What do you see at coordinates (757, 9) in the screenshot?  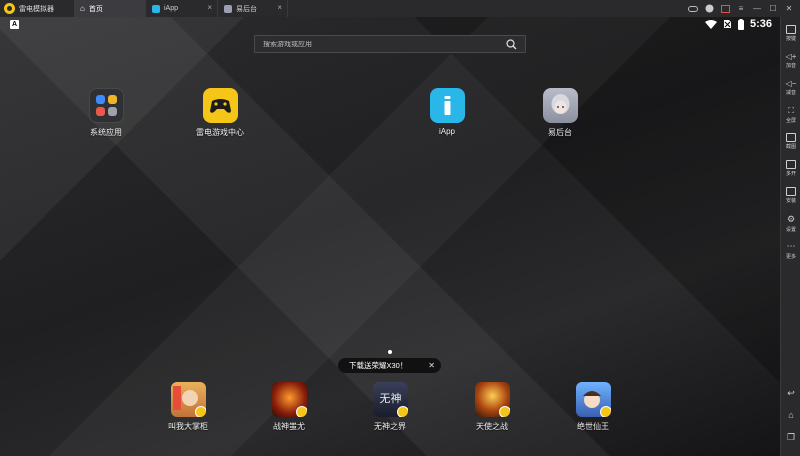 I see `minimize-icon: —` at bounding box center [757, 9].